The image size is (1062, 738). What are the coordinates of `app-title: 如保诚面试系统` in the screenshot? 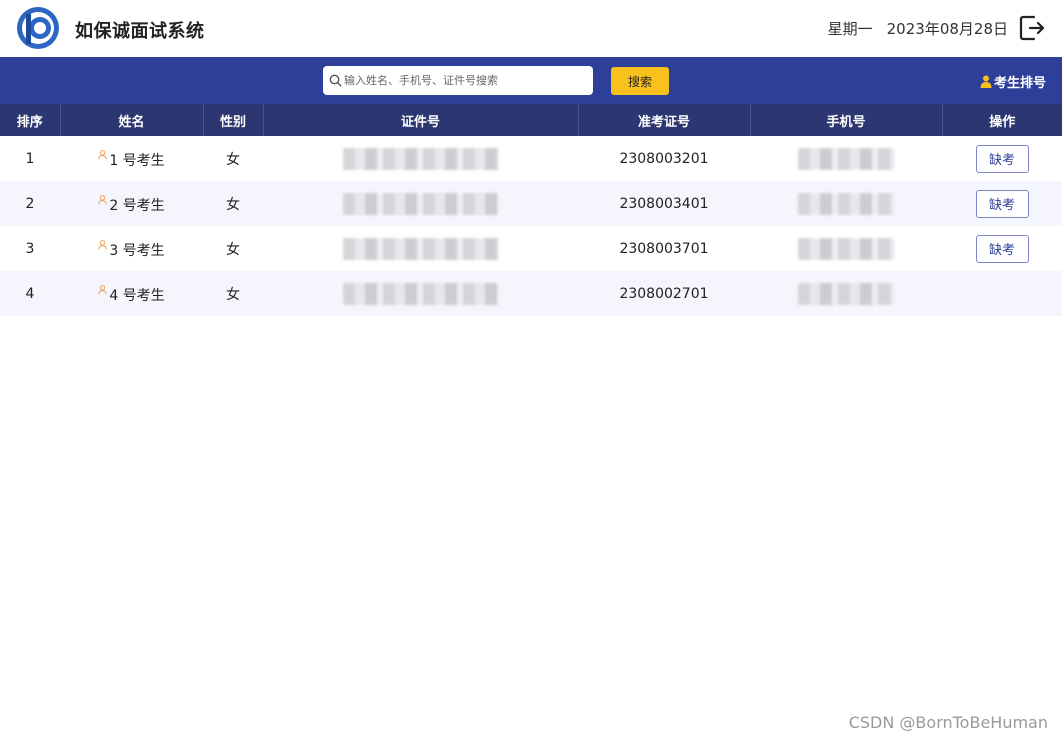 It's located at (140, 31).